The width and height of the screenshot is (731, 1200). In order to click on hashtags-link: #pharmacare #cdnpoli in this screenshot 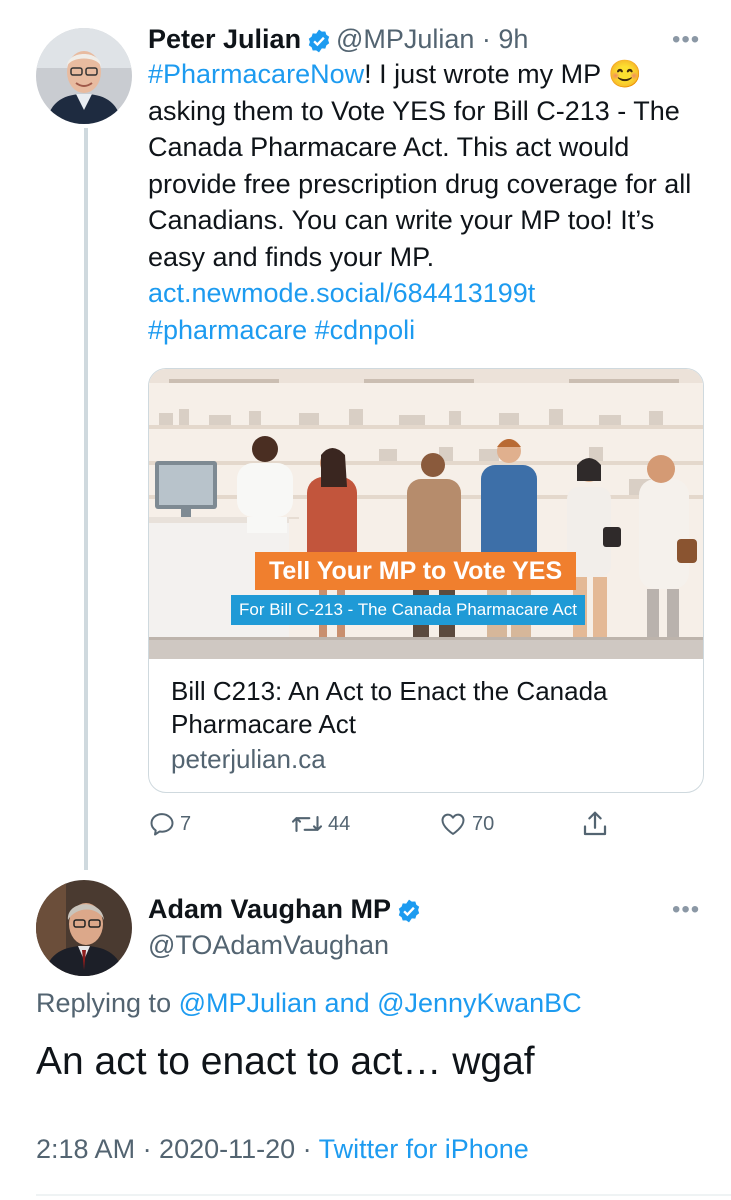, I will do `click(281, 330)`.